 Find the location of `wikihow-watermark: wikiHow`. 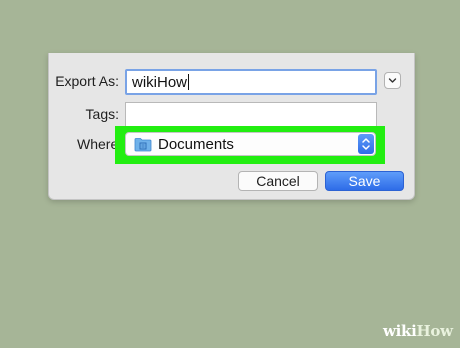

wikihow-watermark: wikiHow is located at coordinates (418, 331).